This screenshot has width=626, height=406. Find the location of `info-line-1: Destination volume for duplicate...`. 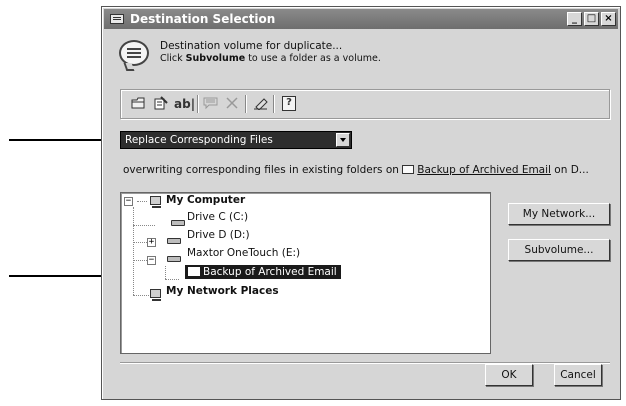

info-line-1: Destination volume for duplicate... is located at coordinates (251, 46).